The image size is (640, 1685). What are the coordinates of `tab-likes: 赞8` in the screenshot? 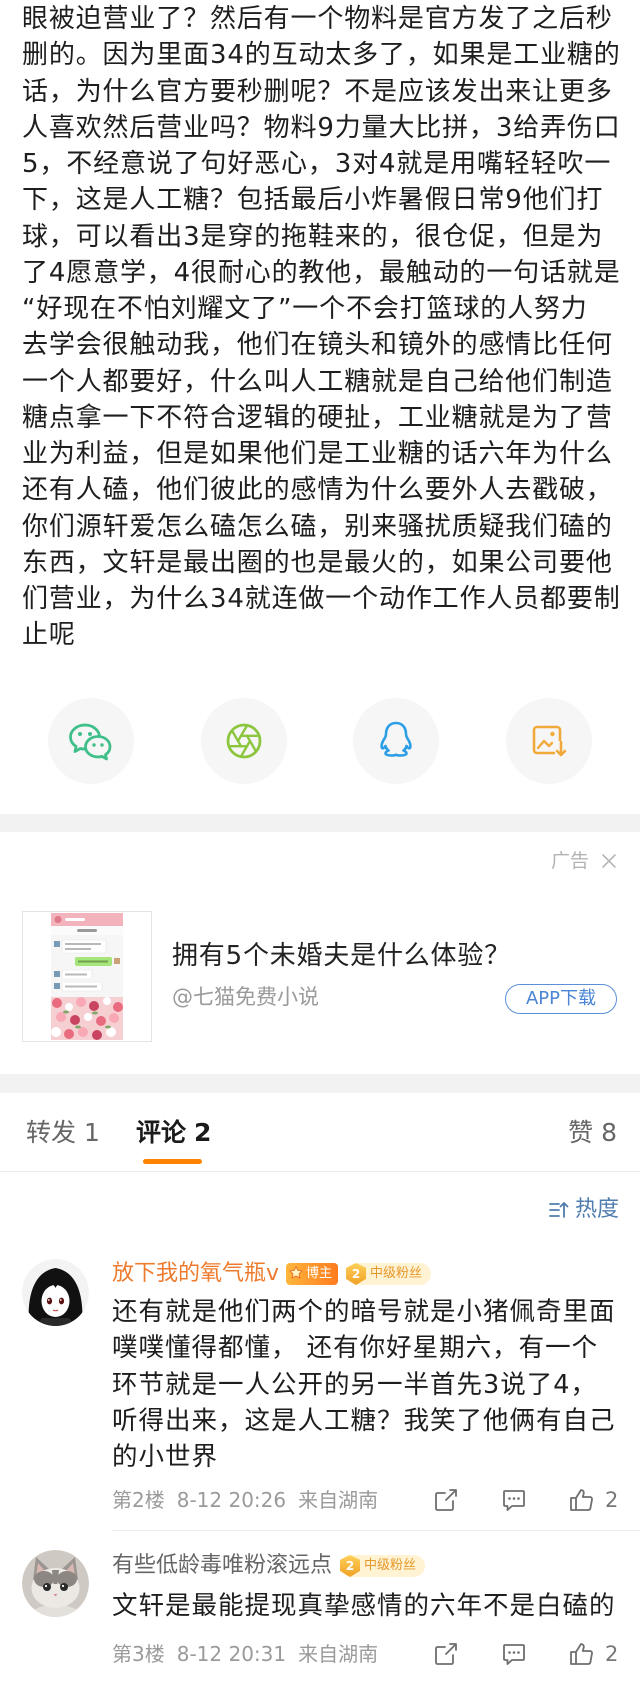 It's located at (592, 1133).